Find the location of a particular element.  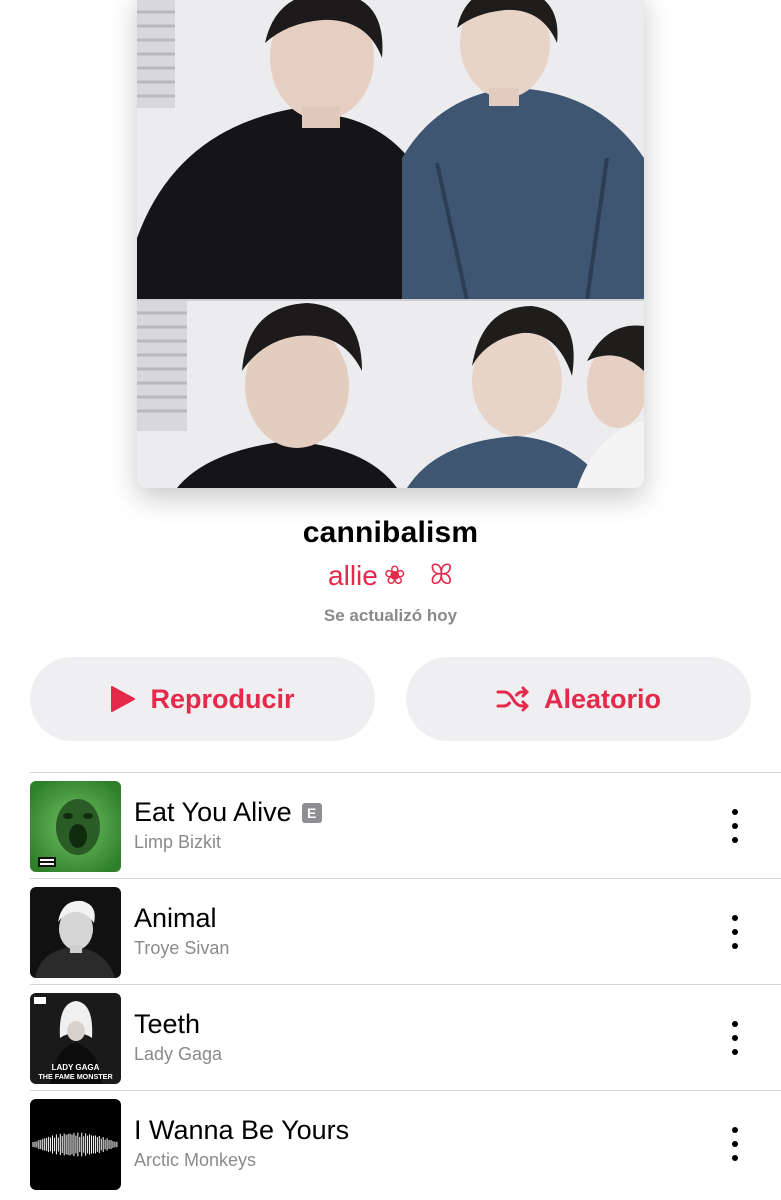

track-title: Teeth is located at coordinates (167, 1024).